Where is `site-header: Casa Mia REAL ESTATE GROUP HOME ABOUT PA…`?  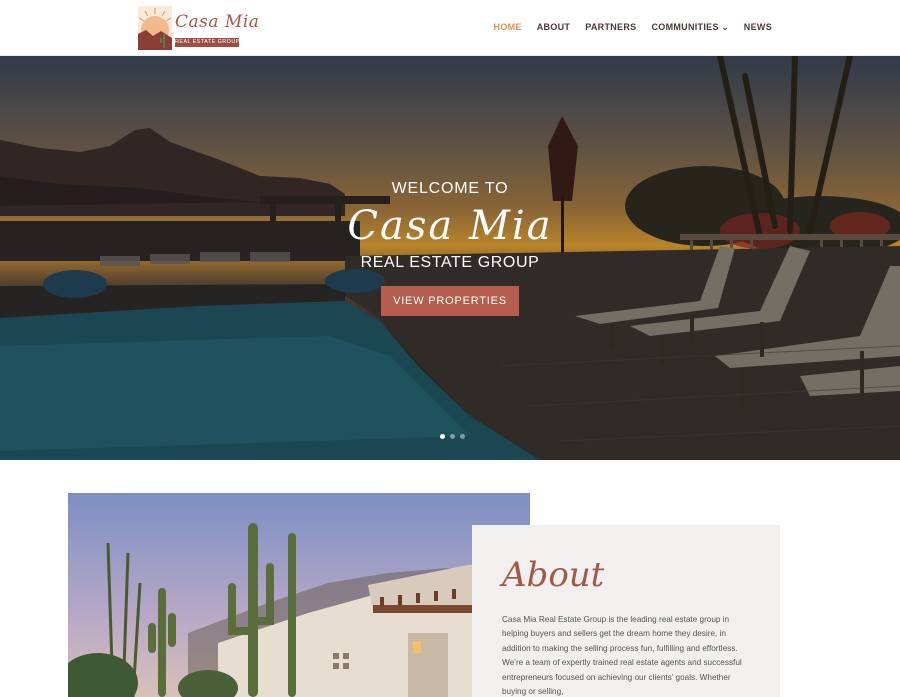
site-header: Casa Mia REAL ESTATE GROUP HOME ABOUT PA… is located at coordinates (450, 28).